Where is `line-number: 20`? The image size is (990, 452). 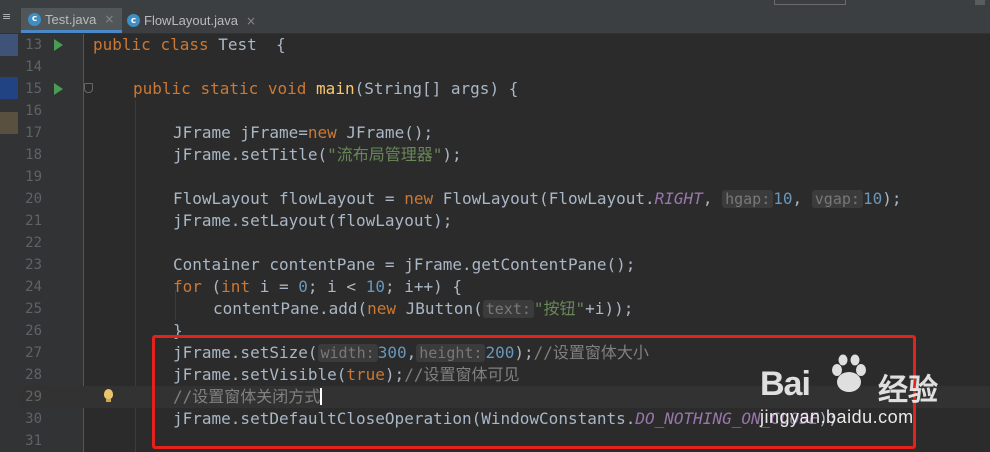 line-number: 20 is located at coordinates (33, 199).